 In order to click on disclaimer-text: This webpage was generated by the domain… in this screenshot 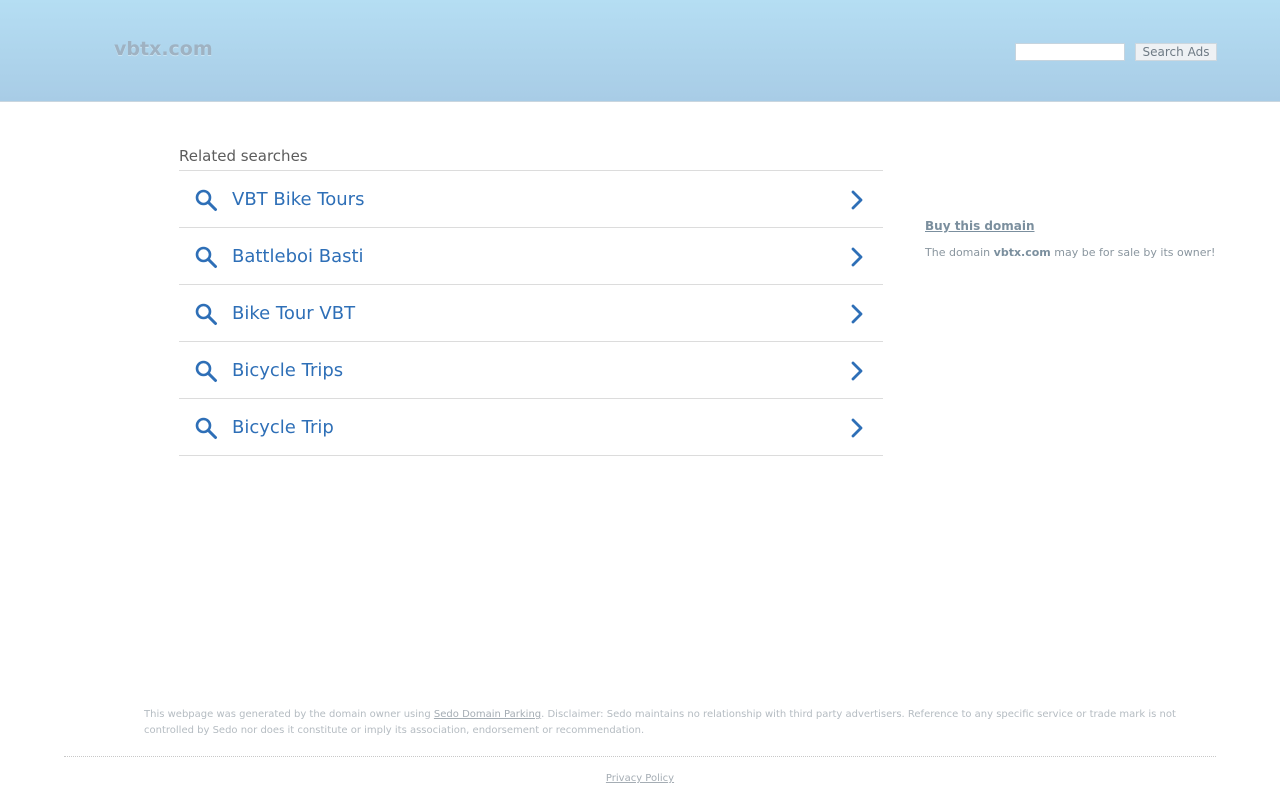, I will do `click(664, 723)`.